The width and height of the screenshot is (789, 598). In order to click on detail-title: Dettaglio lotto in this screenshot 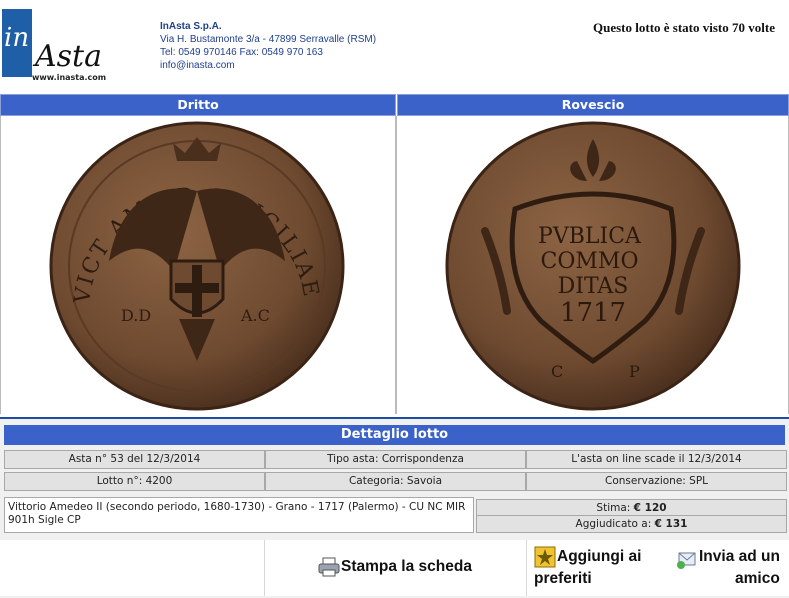, I will do `click(394, 435)`.